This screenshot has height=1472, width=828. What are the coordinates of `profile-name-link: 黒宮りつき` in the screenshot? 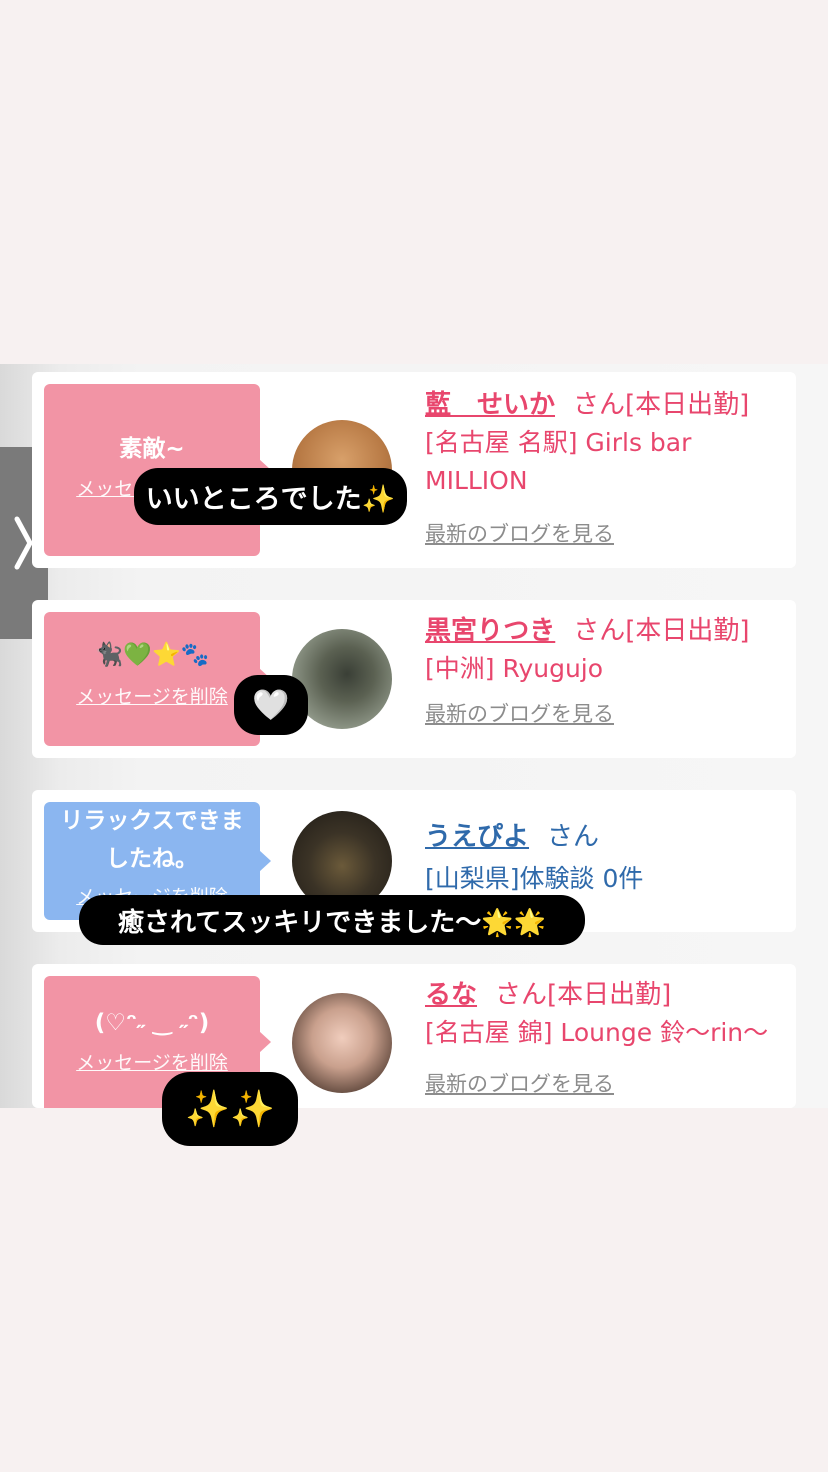 It's located at (490, 631).